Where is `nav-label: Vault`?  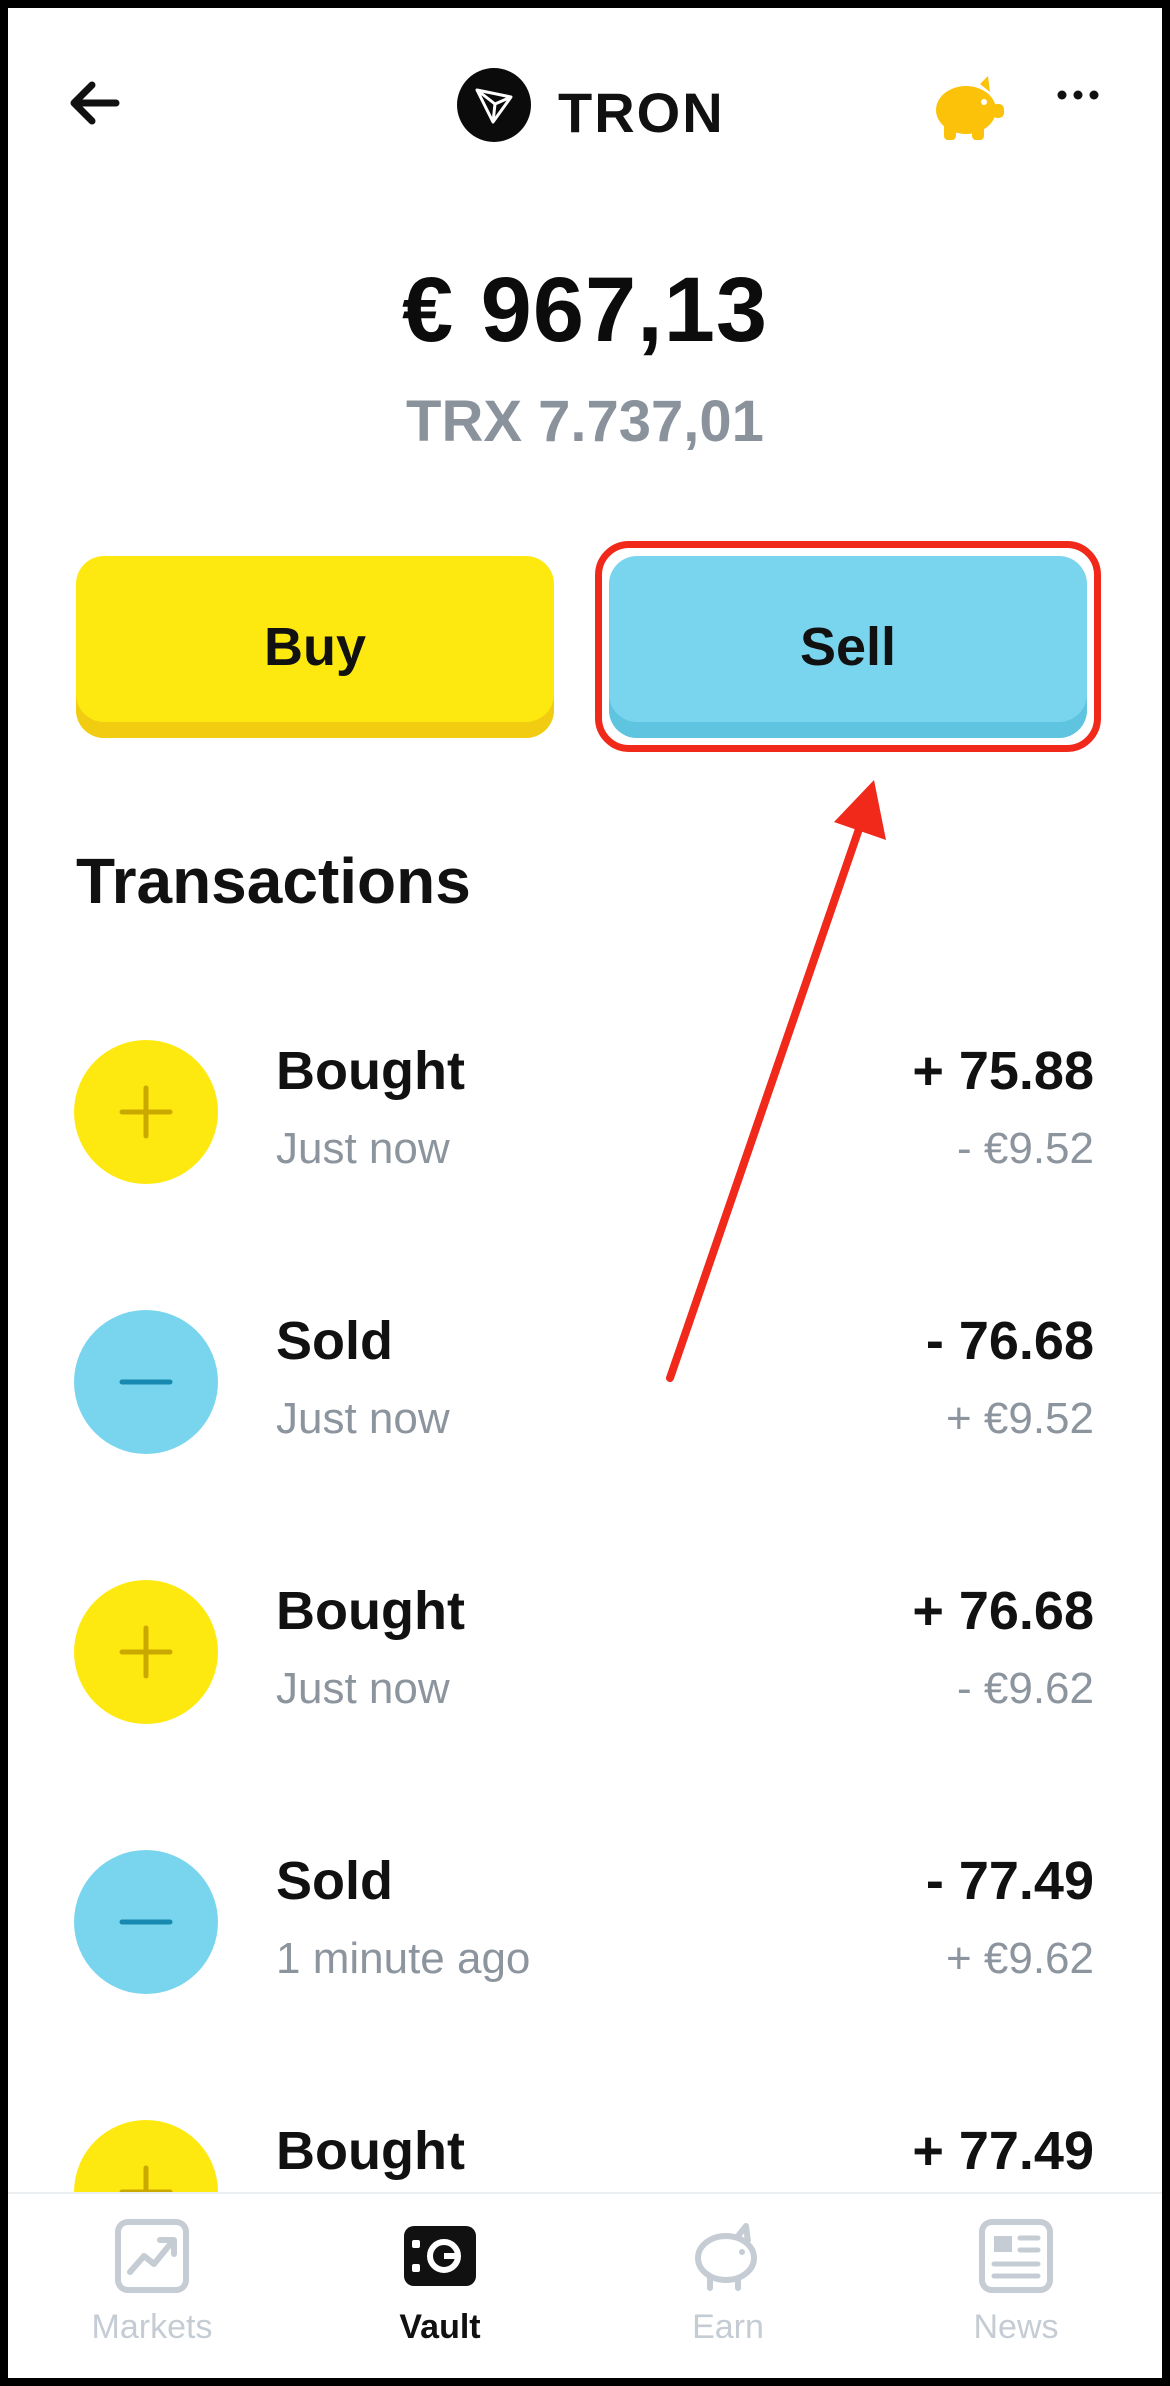 nav-label: Vault is located at coordinates (440, 2327).